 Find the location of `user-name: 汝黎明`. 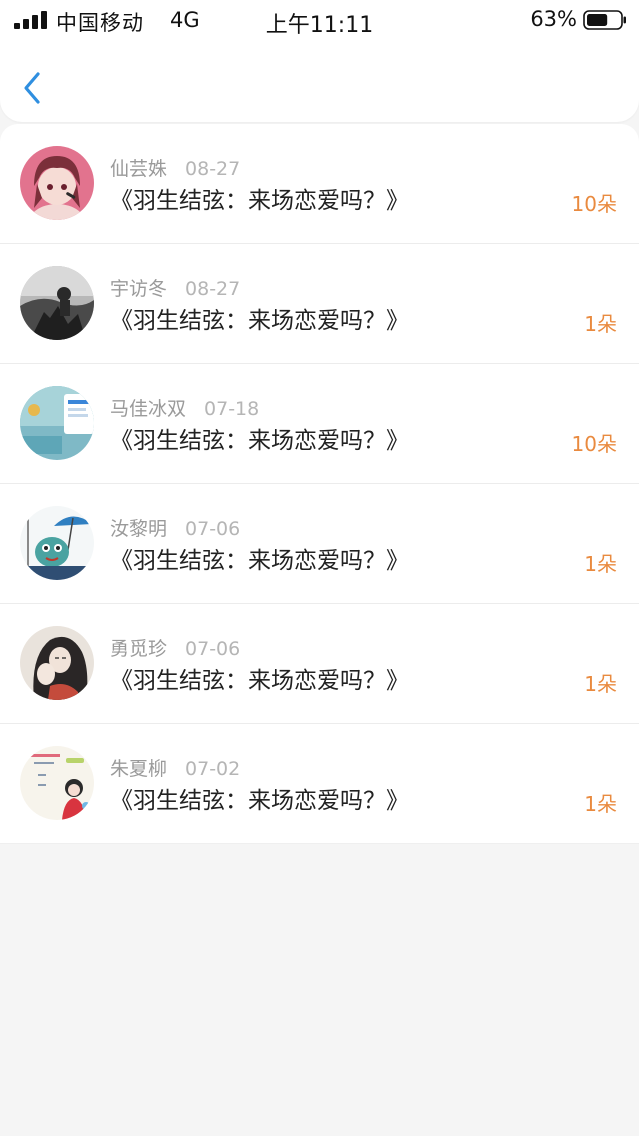

user-name: 汝黎明 is located at coordinates (138, 529).